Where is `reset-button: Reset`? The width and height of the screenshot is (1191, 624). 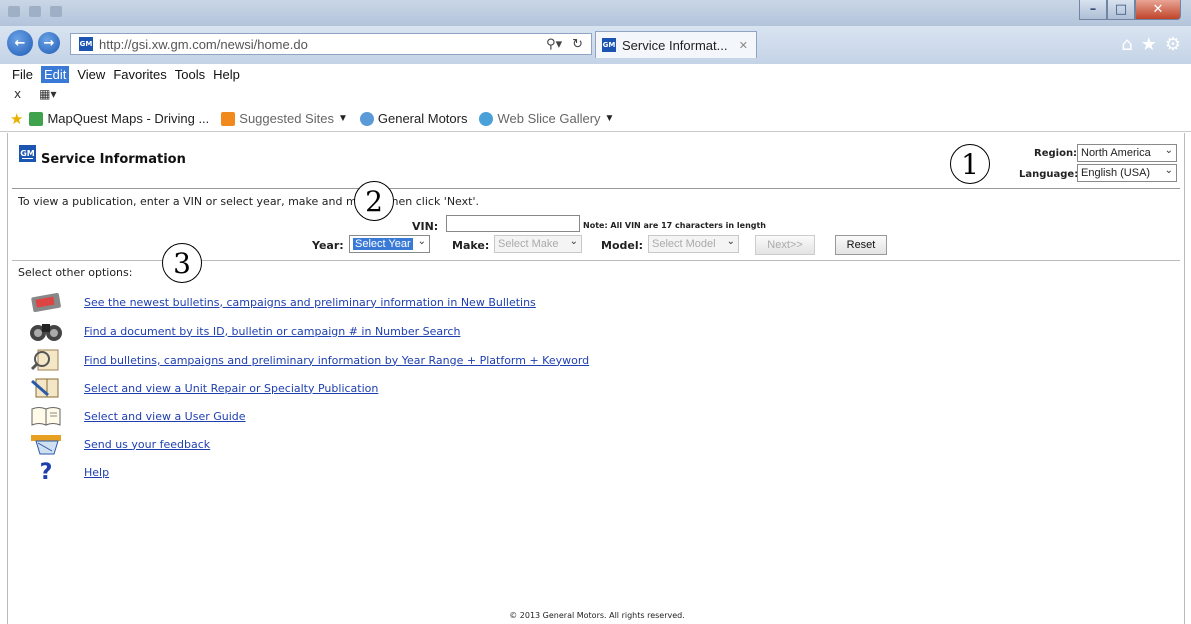
reset-button: Reset is located at coordinates (861, 245).